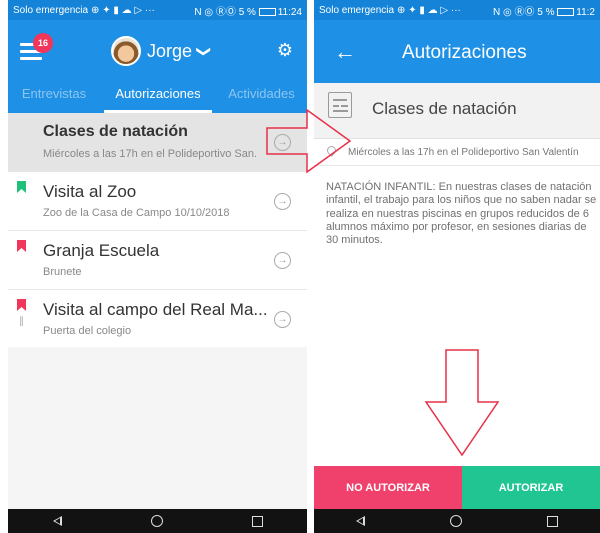 Image resolution: width=600 pixels, height=533 pixels. Describe the element at coordinates (126, 51) in the screenshot. I see `avatar` at that location.